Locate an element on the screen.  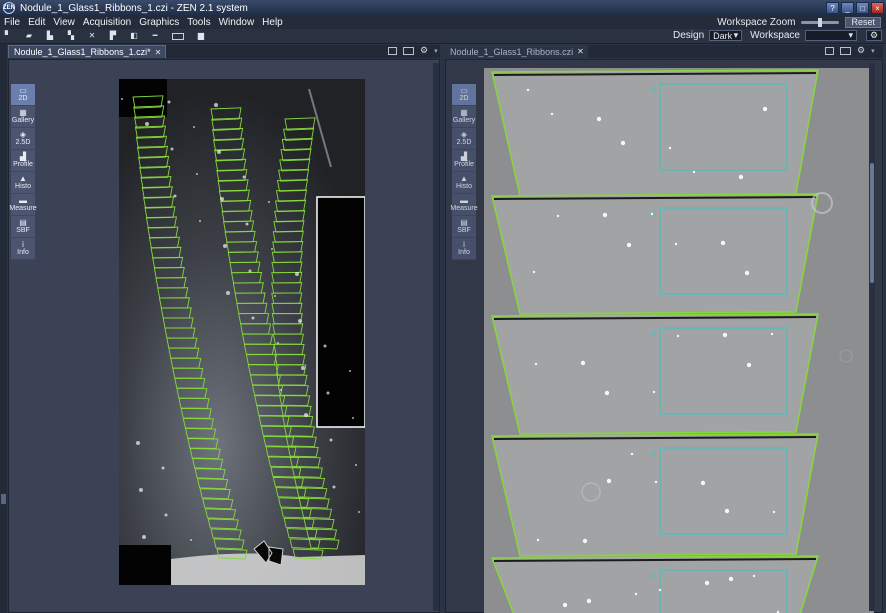
frame-icon is located at coordinates (178, 36).